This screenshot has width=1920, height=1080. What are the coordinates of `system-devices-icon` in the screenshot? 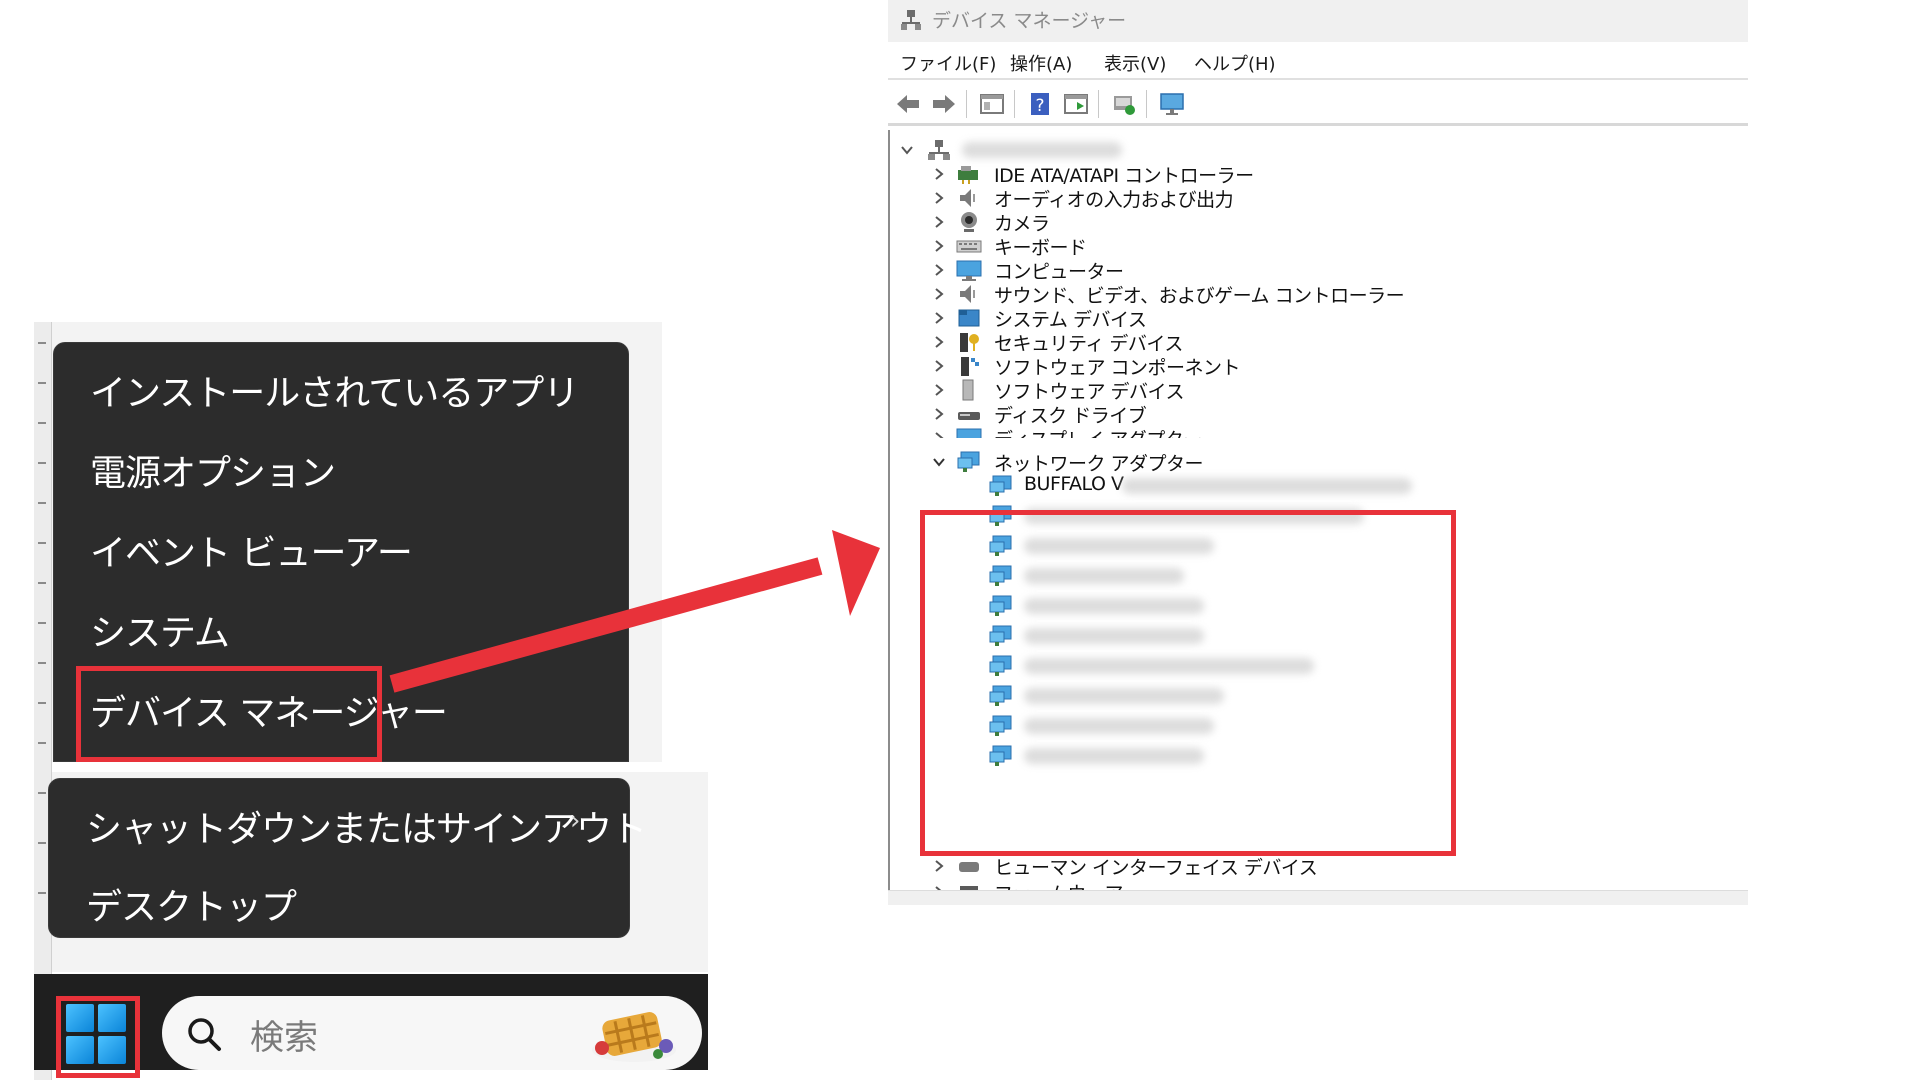 It's located at (969, 318).